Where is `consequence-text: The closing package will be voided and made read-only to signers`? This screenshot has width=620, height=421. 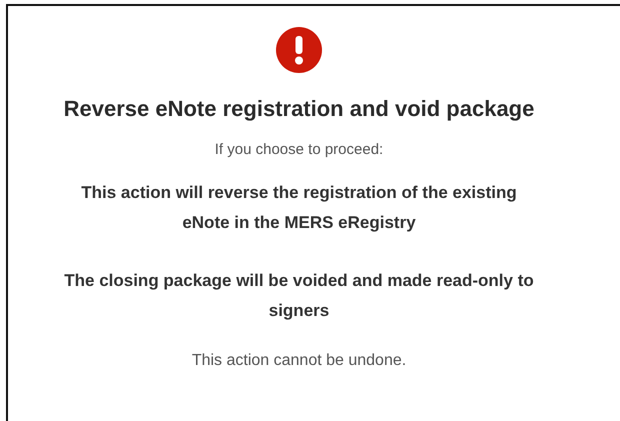
consequence-text: The closing package will be voided and made read-only to signers is located at coordinates (299, 296).